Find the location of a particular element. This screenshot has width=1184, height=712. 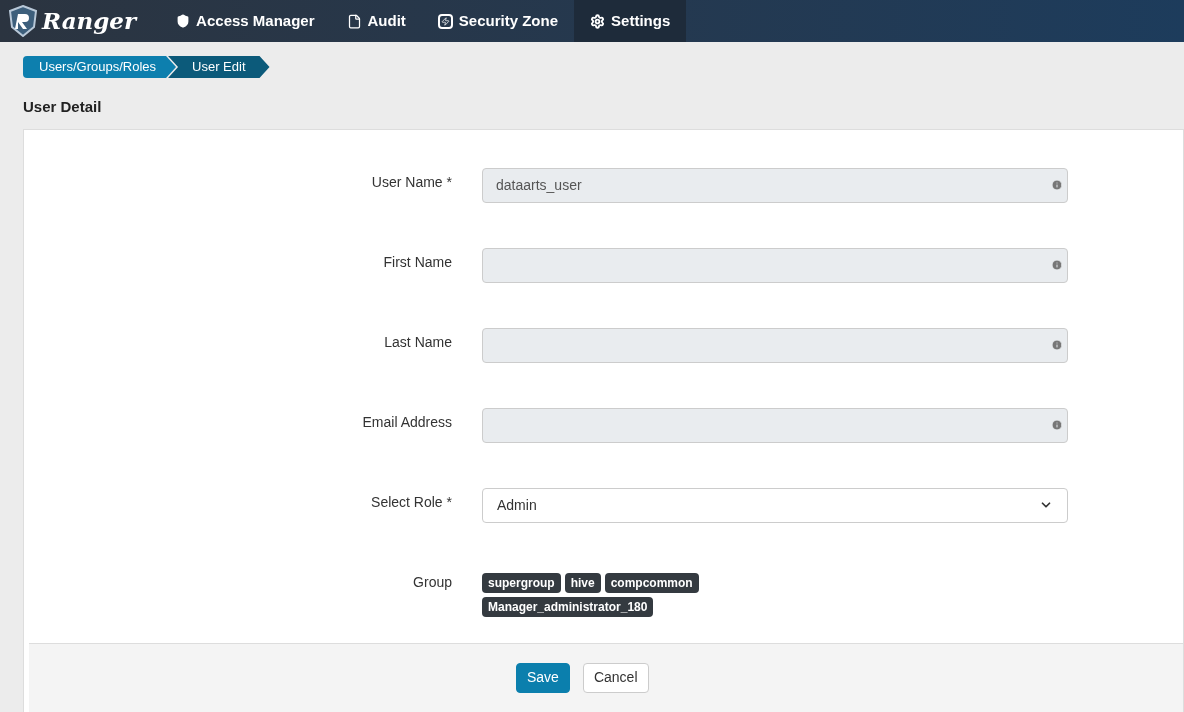

bolt-icon is located at coordinates (445, 21).